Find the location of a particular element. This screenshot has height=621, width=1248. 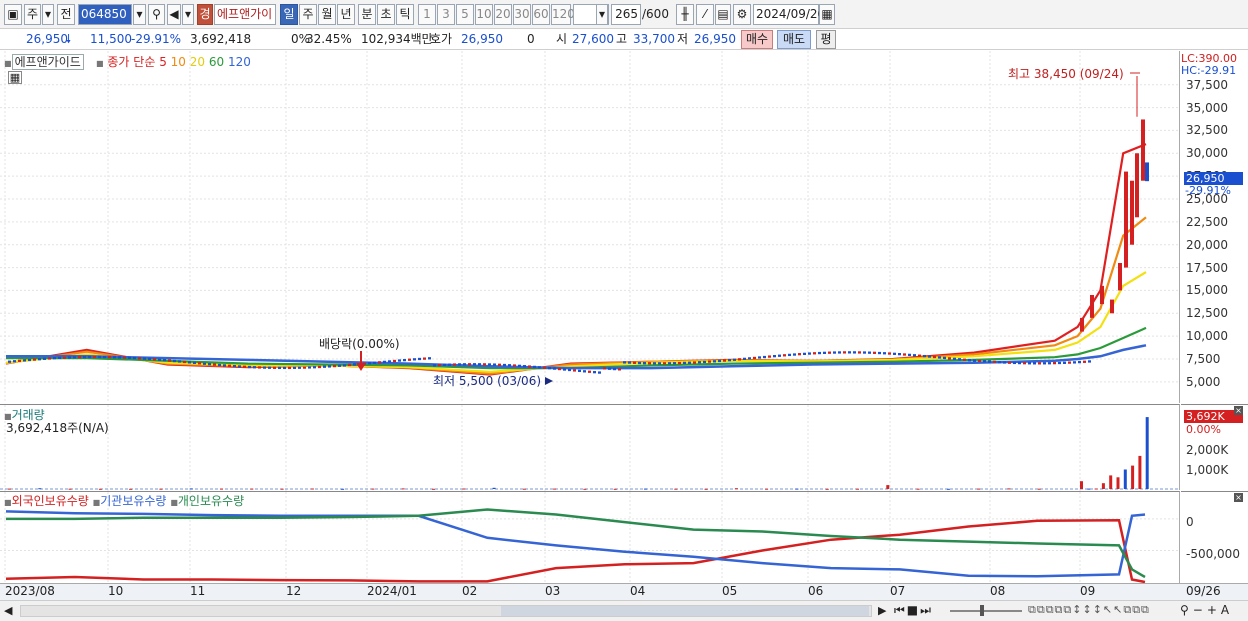

zoom-controls: ⚲−+A is located at coordinates (1206, 610).